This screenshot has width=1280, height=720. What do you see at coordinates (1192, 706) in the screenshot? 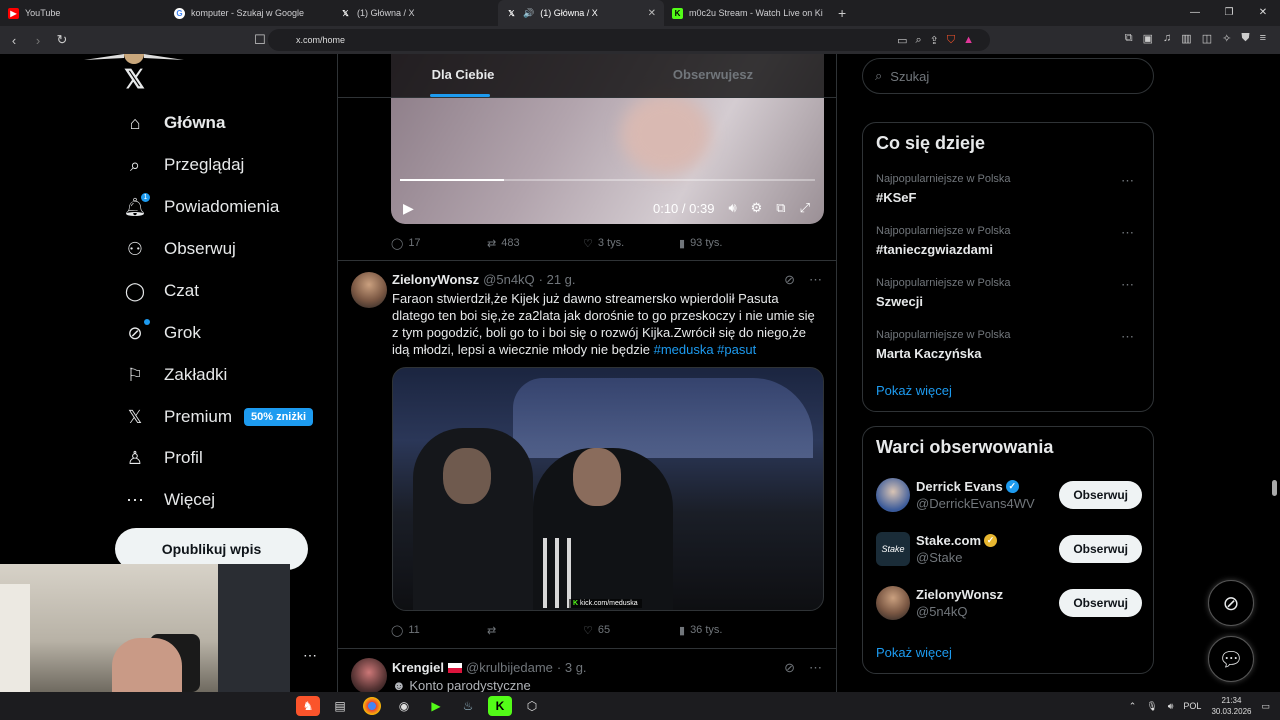
I see `language-indicator: POL` at bounding box center [1192, 706].